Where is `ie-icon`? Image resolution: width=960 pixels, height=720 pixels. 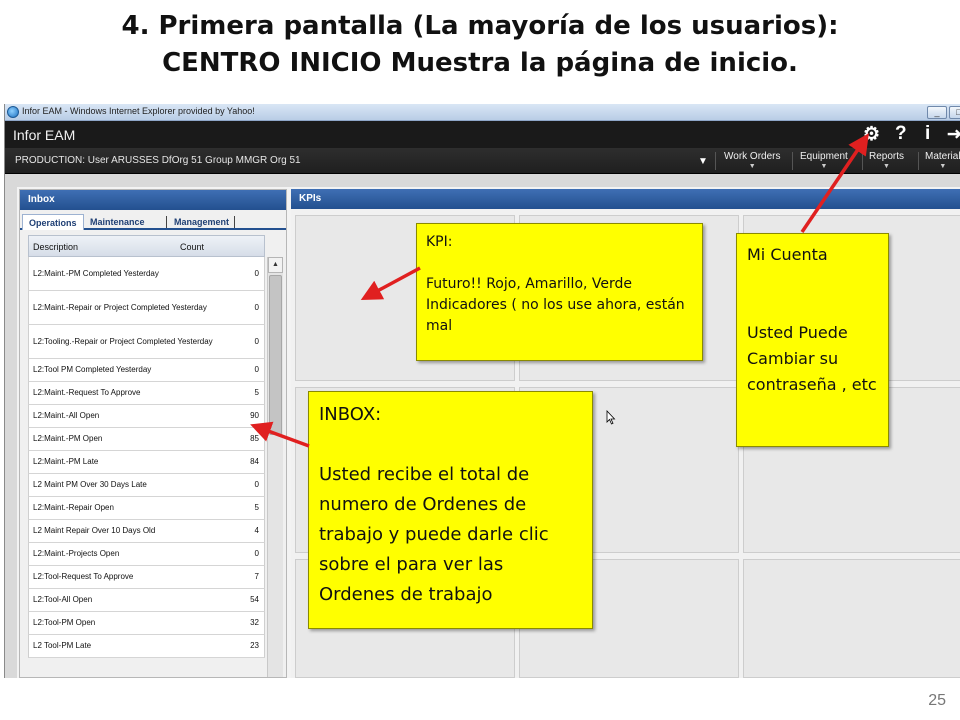 ie-icon is located at coordinates (13, 112).